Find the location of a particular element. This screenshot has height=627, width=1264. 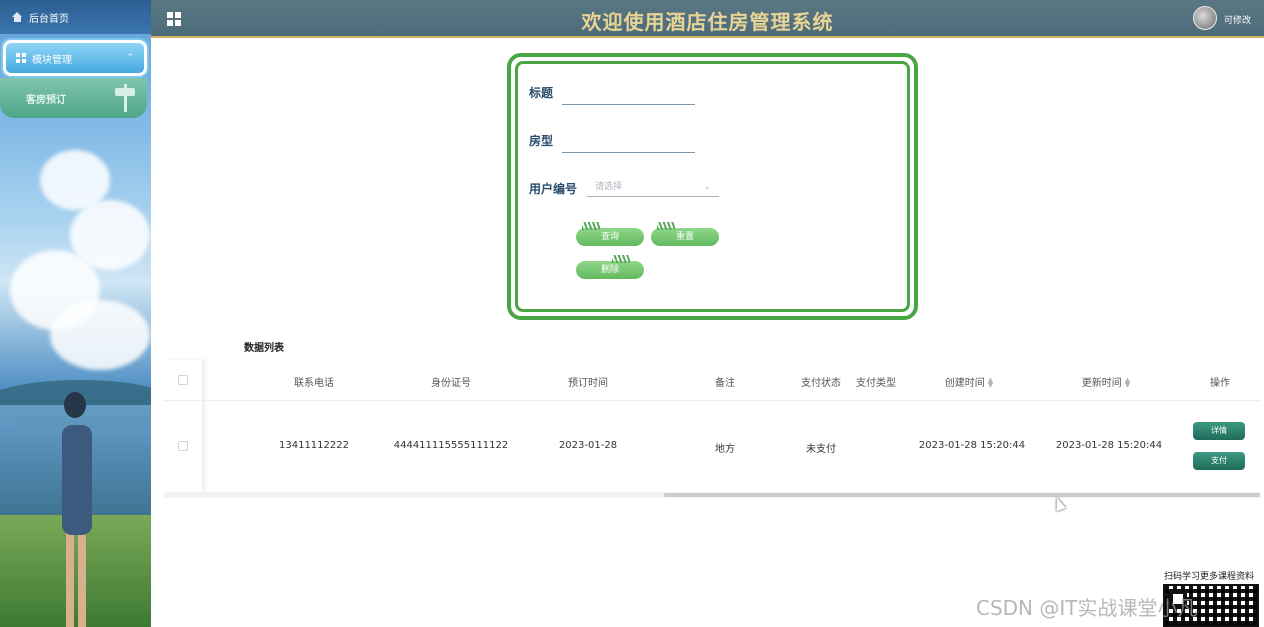

grid-icon is located at coordinates (21, 58).